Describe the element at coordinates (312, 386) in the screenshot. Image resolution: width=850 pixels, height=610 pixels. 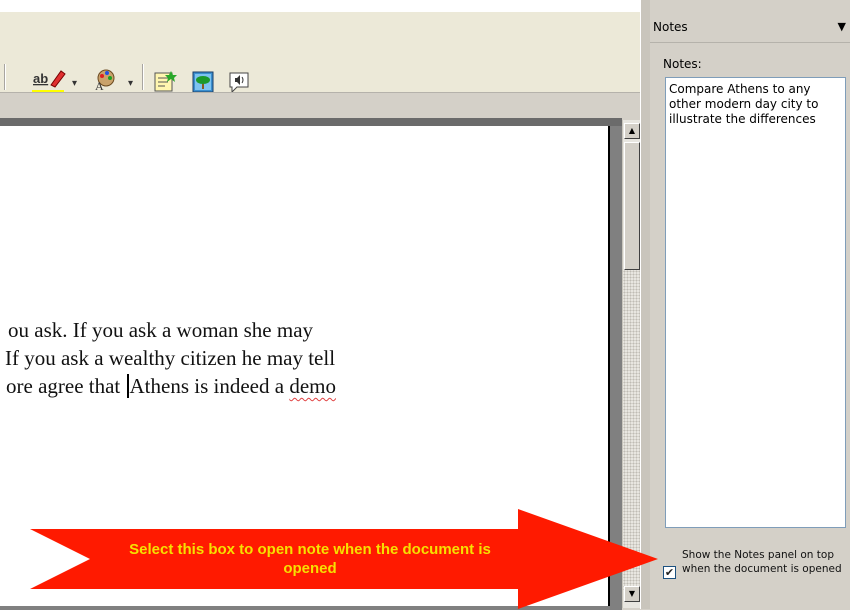
I see `spelling-error-word: demo` at that location.